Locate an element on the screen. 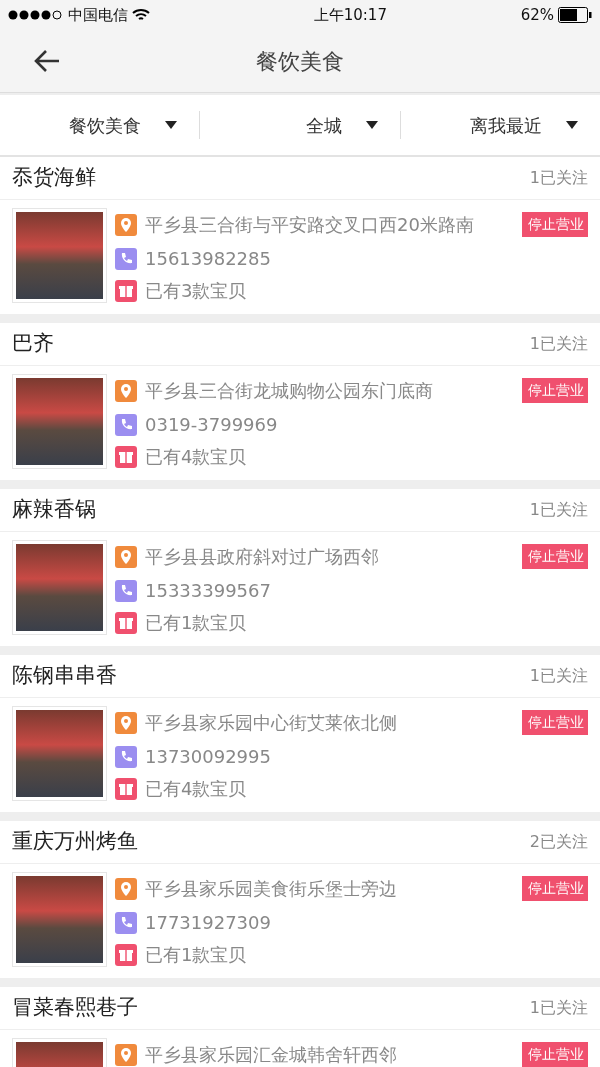 This screenshot has width=600, height=1067. store-name: 冒菜春熙巷子 is located at coordinates (75, 1008).